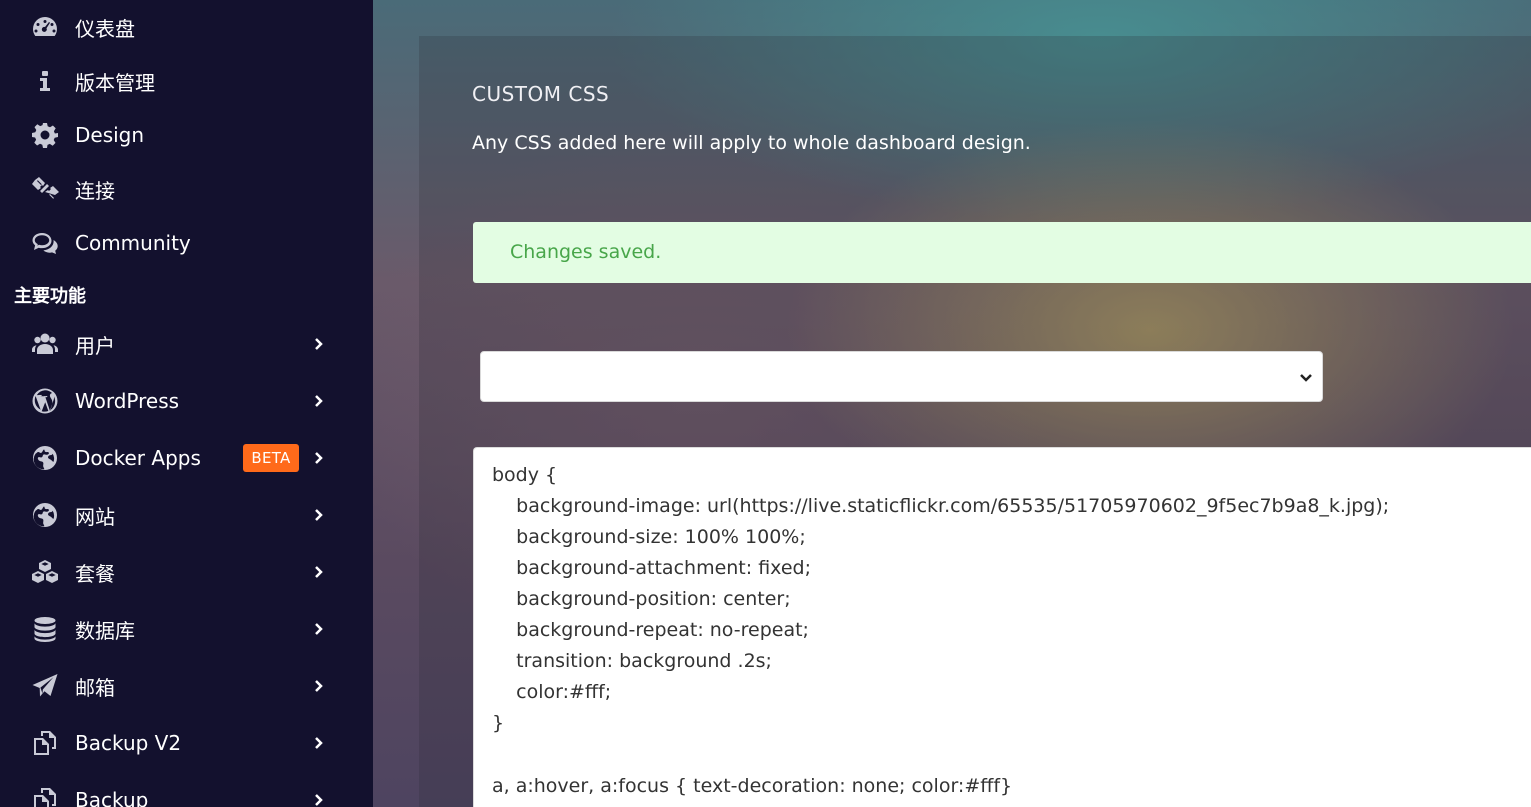  I want to click on sidebar-item-backup-v2: Backup V2, so click(186, 743).